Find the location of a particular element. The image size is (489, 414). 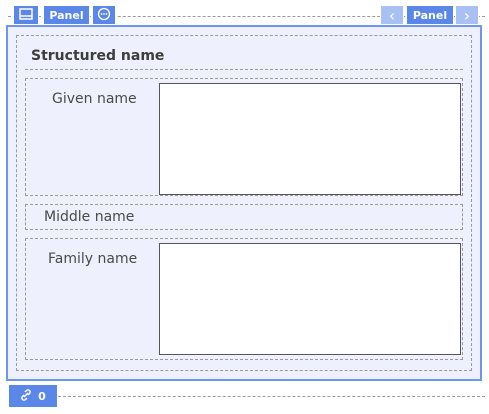

middle-name-row: Middle name is located at coordinates (244, 217).